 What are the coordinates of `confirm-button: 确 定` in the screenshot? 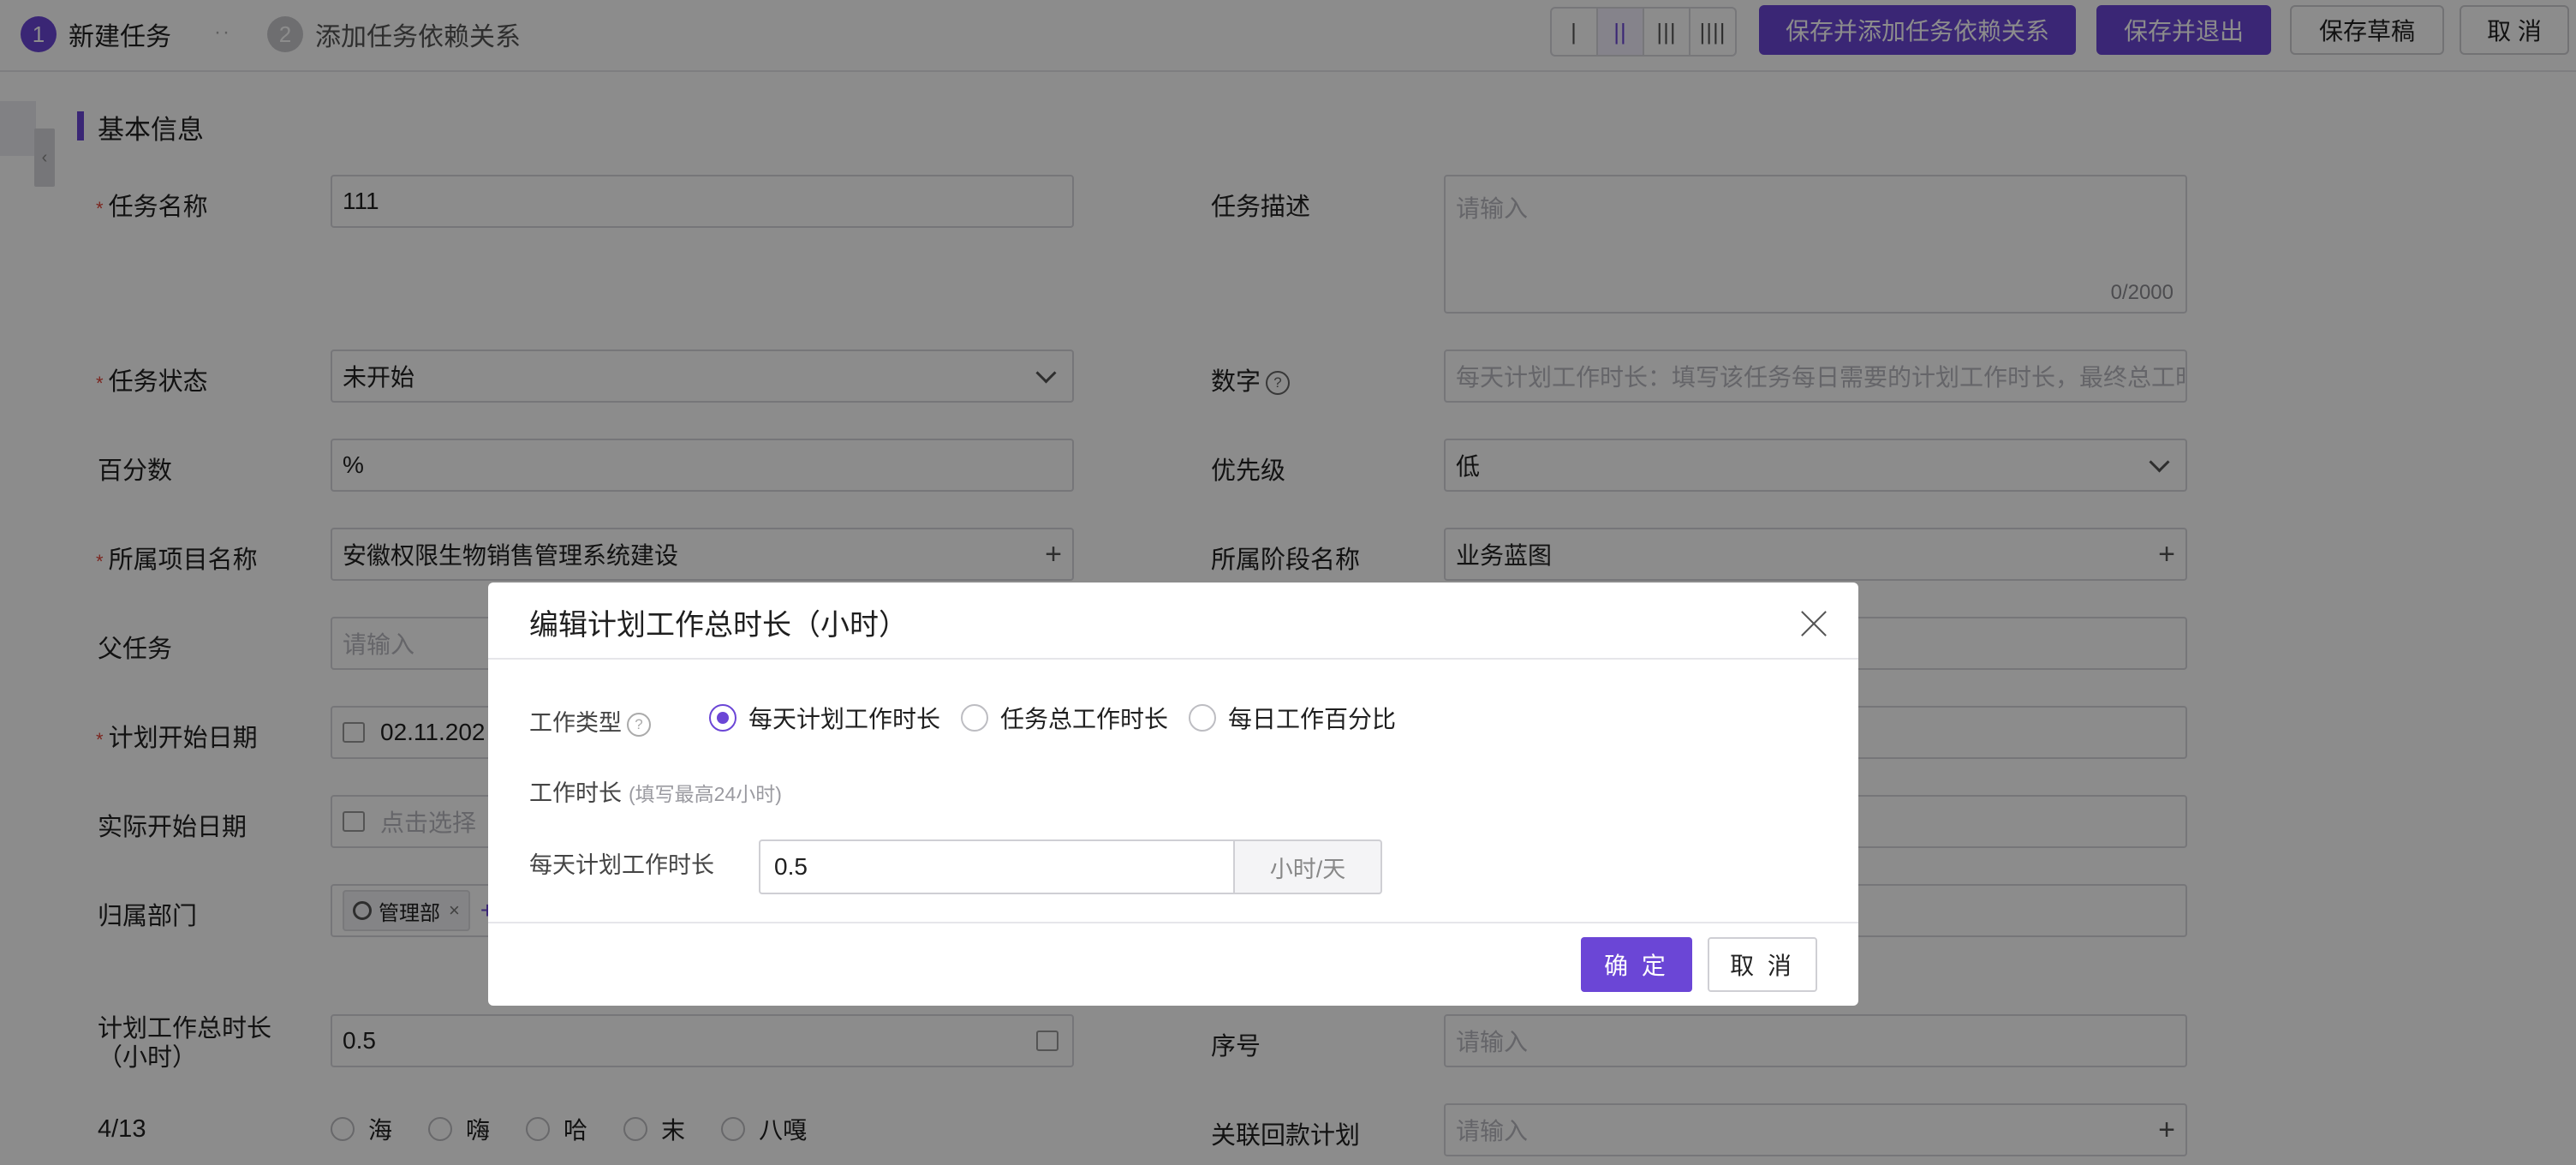 It's located at (1636, 964).